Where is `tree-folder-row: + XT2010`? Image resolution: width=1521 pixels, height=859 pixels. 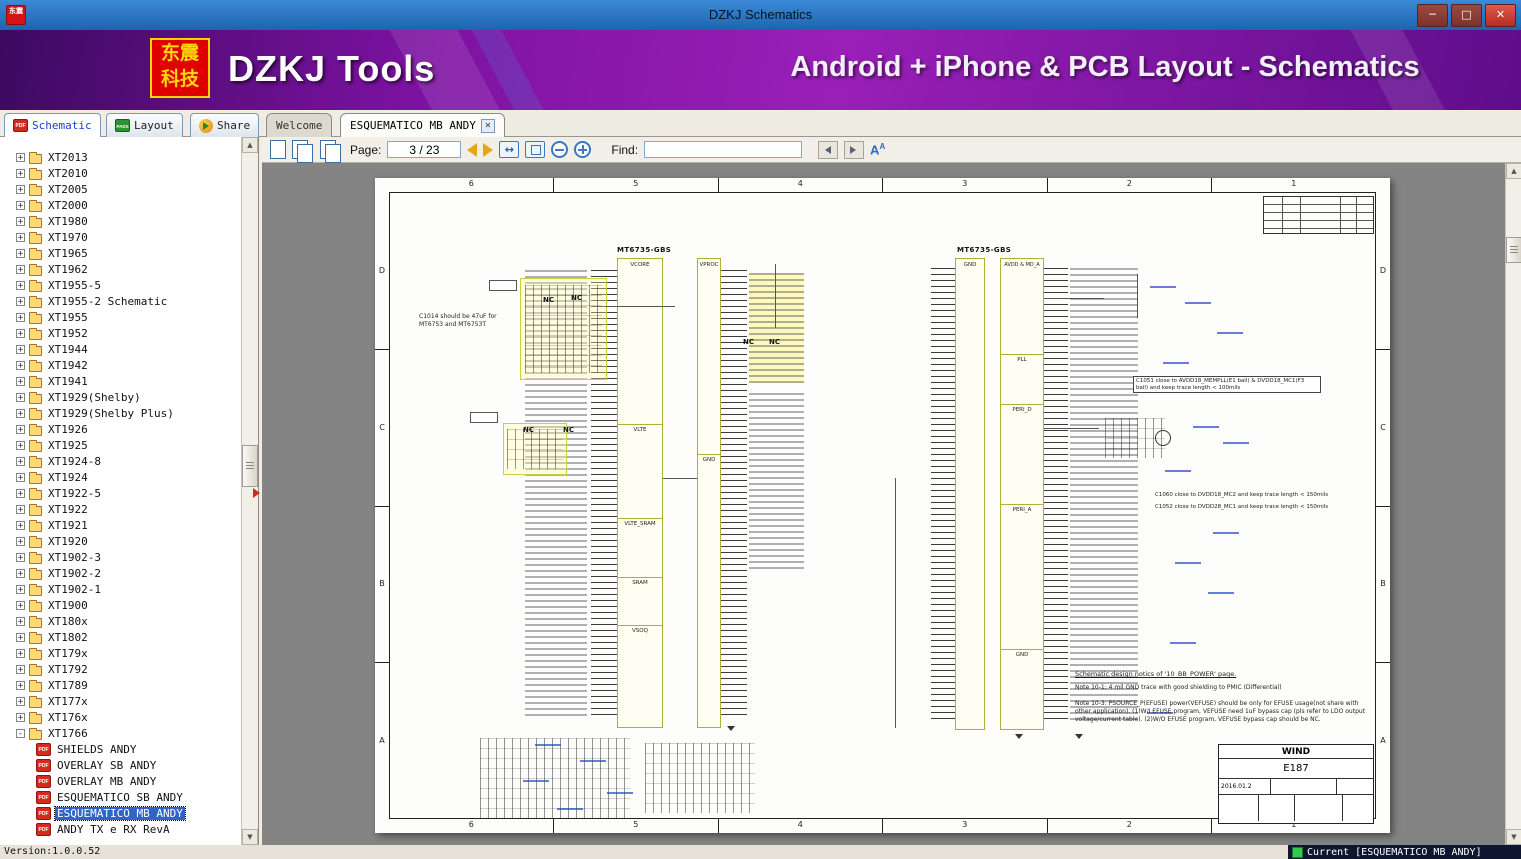 tree-folder-row: + XT2010 is located at coordinates (120, 173).